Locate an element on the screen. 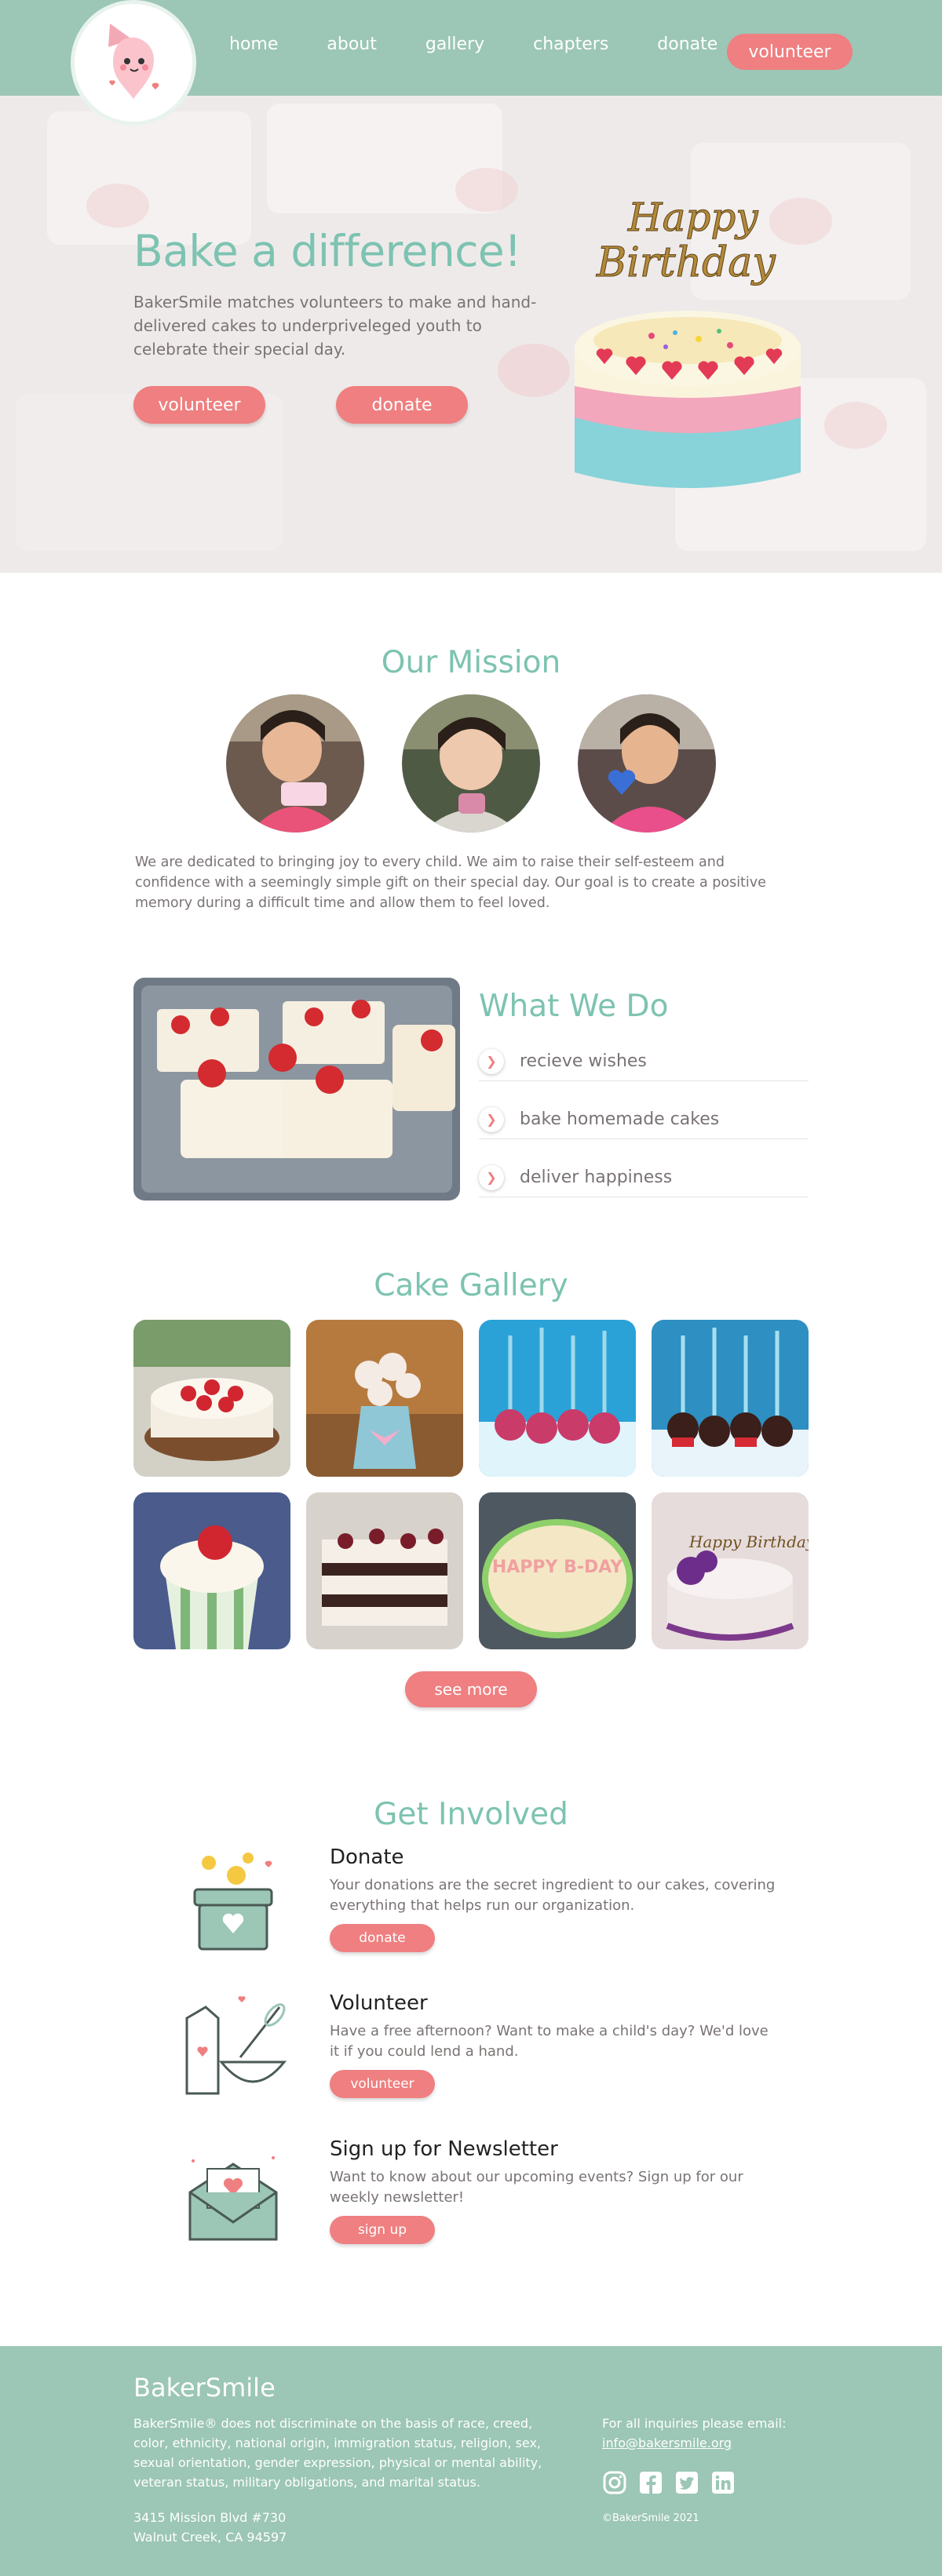 This screenshot has width=942, height=2576. piping-bag-mascot-icon is located at coordinates (133, 61).